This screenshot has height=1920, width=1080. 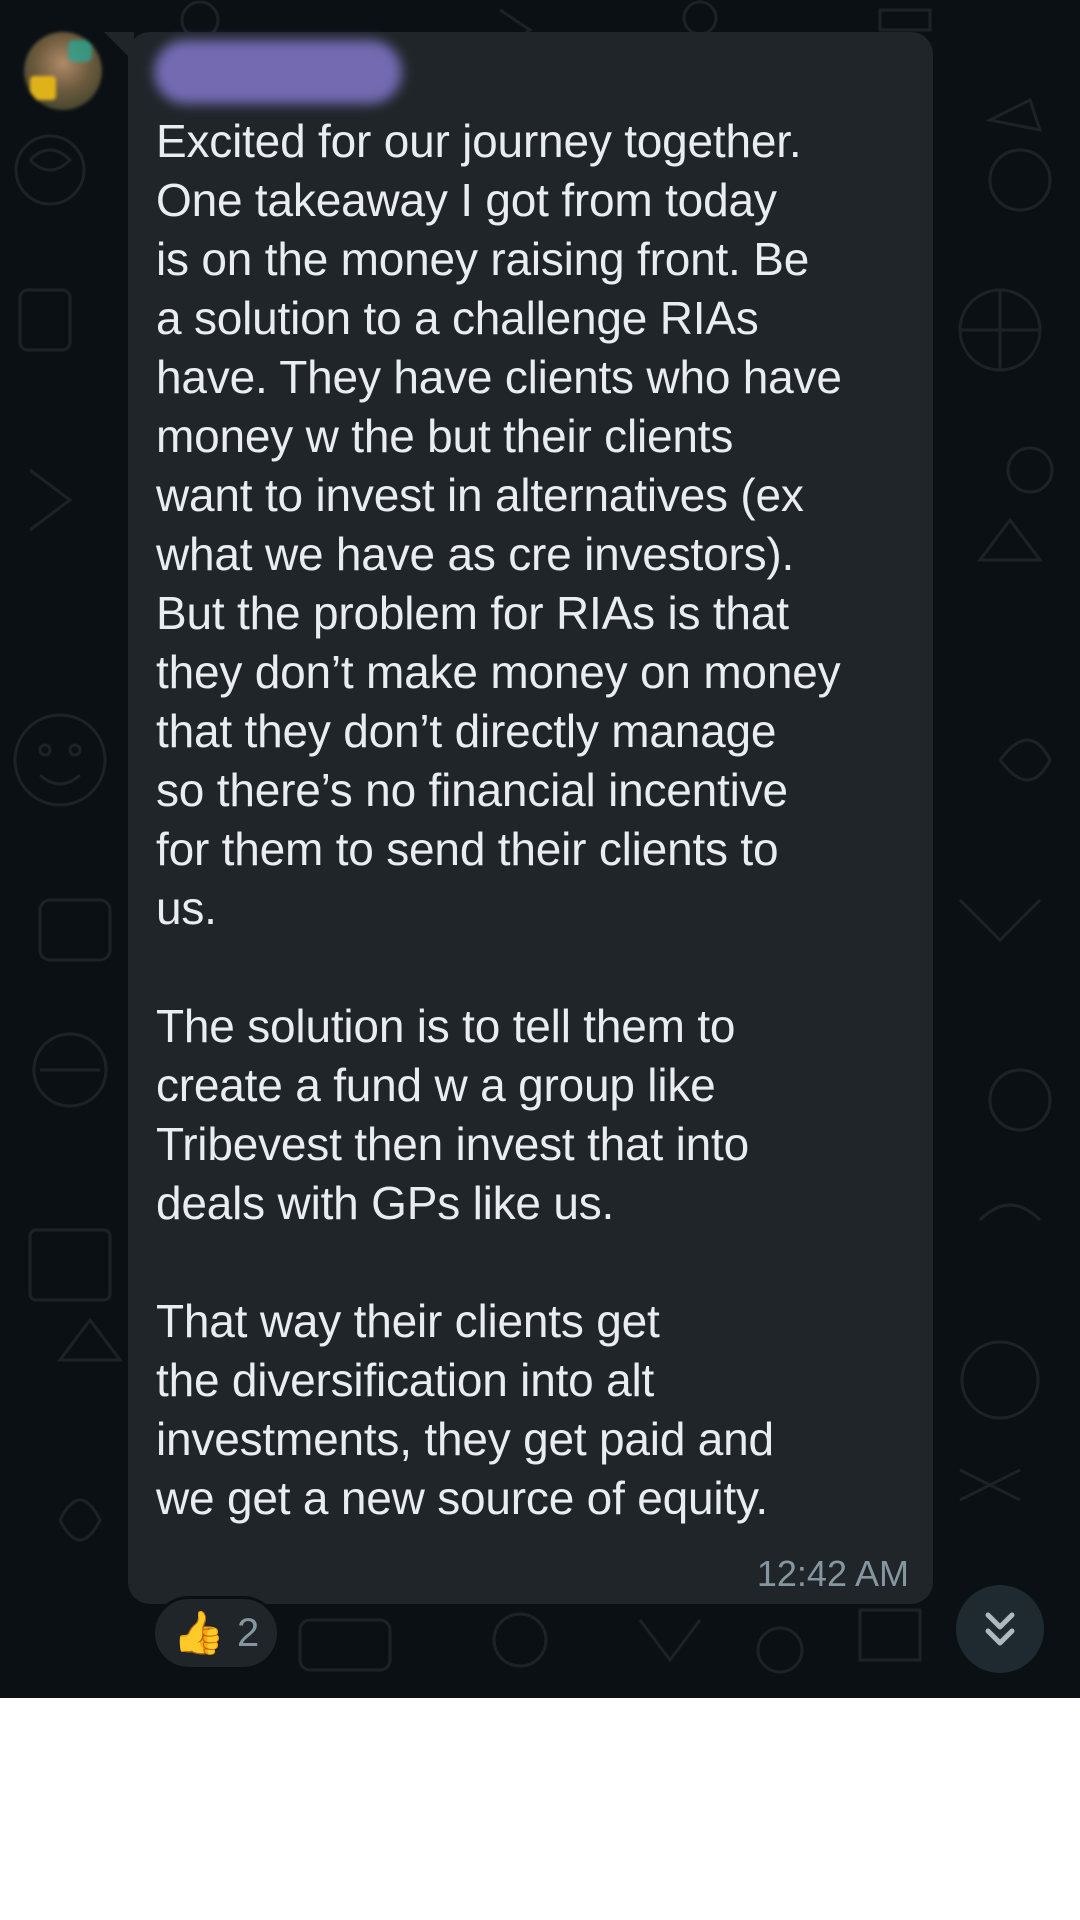 I want to click on sender-name-redacted, so click(x=278, y=72).